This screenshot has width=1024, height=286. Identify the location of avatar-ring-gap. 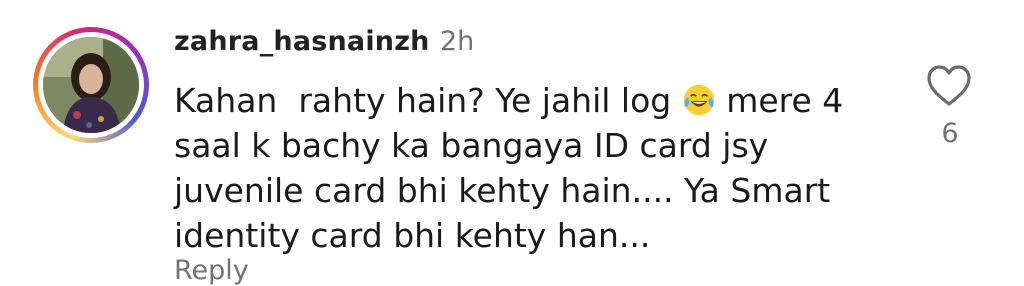
(91, 85).